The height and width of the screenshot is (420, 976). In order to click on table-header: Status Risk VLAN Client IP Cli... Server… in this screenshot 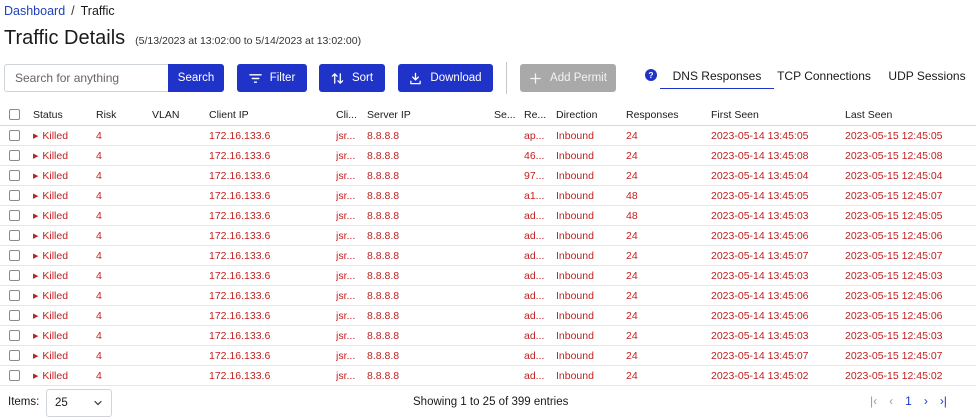, I will do `click(488, 115)`.